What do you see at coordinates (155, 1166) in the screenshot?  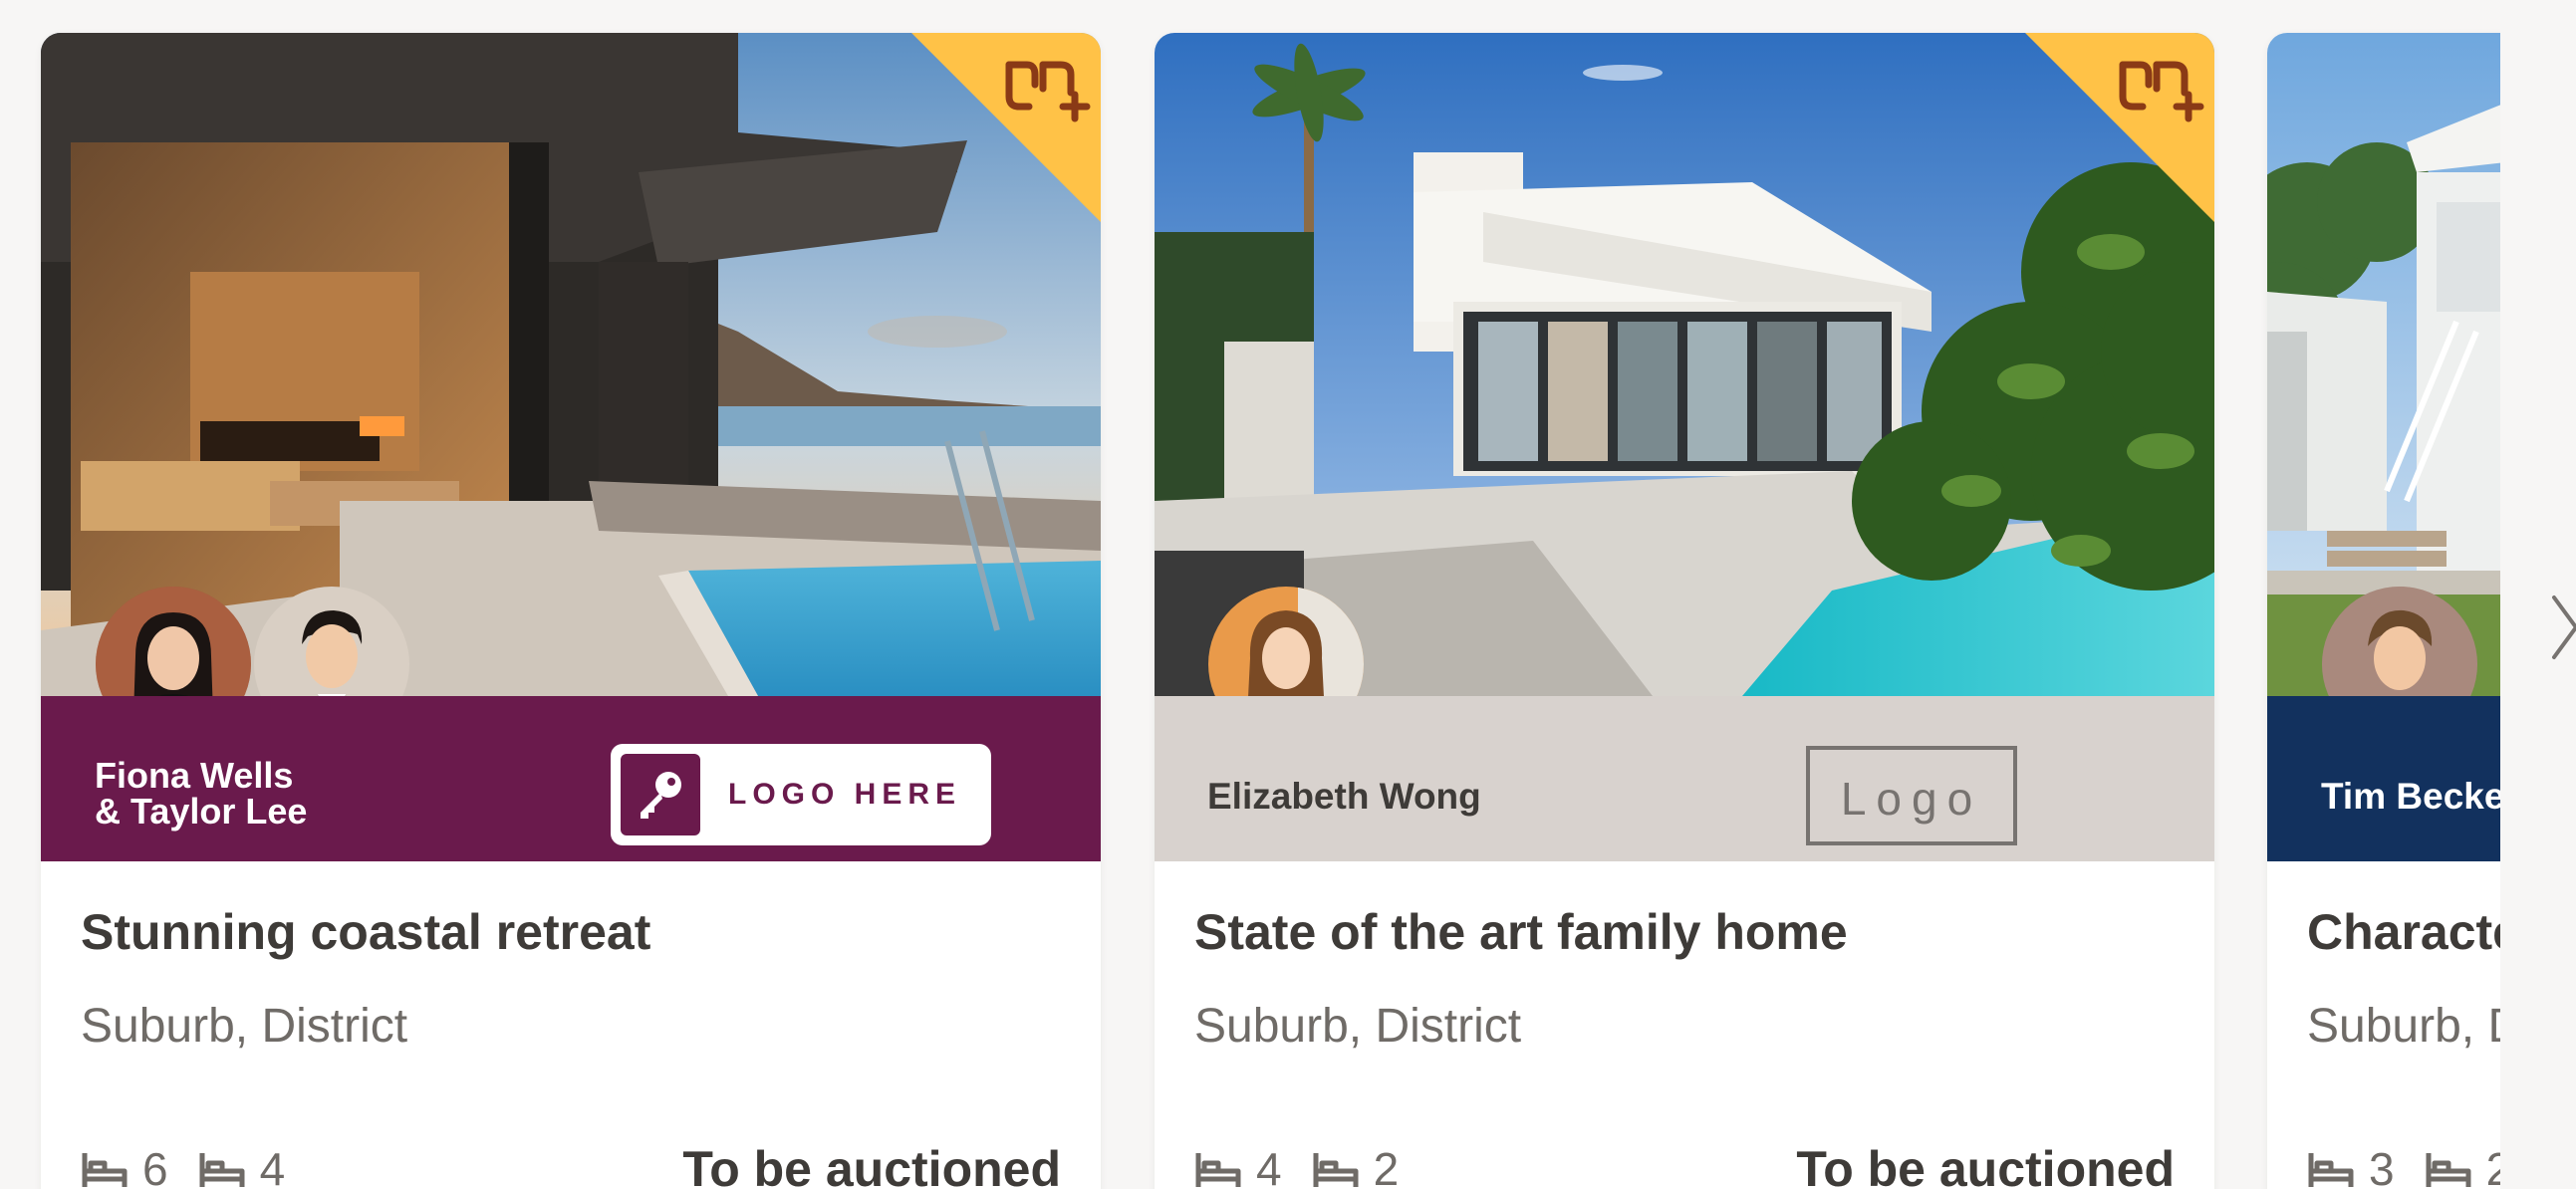 I see `bedrooms-count: 6` at bounding box center [155, 1166].